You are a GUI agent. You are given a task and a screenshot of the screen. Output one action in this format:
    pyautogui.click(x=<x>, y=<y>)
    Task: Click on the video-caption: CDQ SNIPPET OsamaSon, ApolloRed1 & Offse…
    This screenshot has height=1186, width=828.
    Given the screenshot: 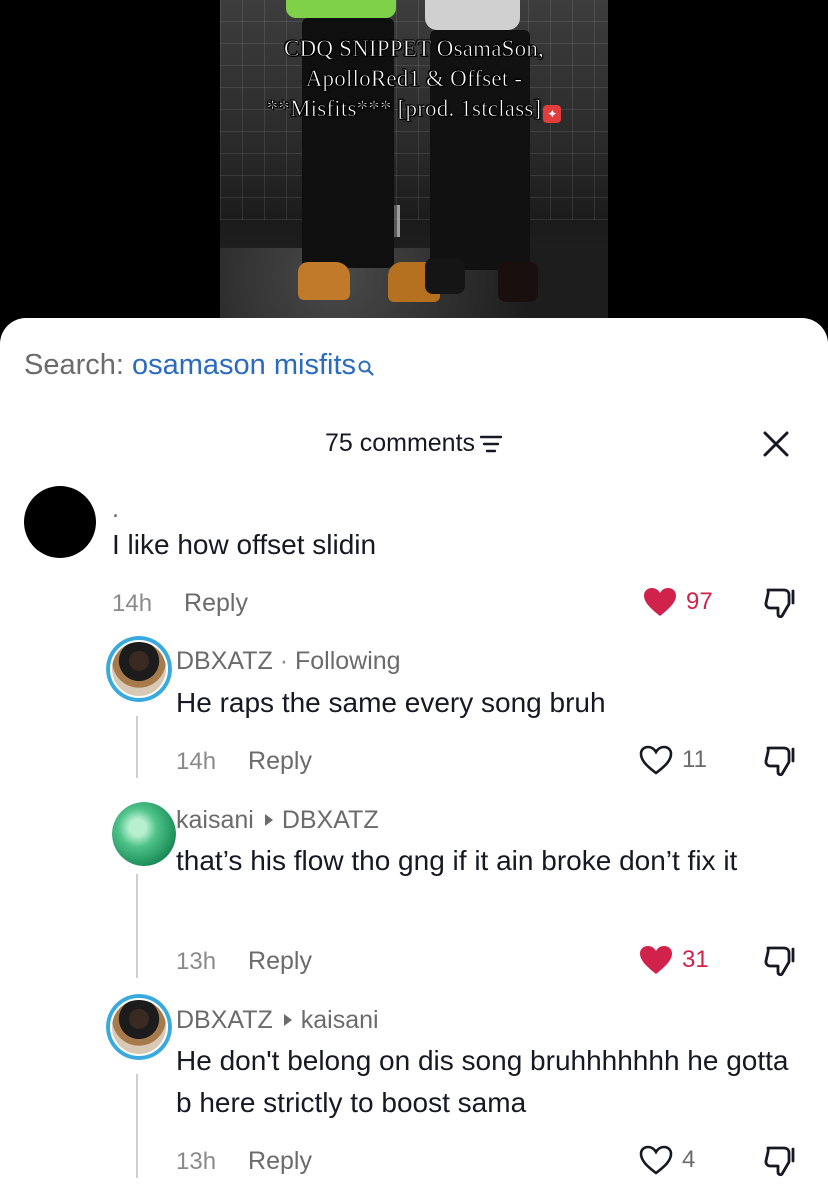 What is the action you would take?
    pyautogui.click(x=414, y=79)
    